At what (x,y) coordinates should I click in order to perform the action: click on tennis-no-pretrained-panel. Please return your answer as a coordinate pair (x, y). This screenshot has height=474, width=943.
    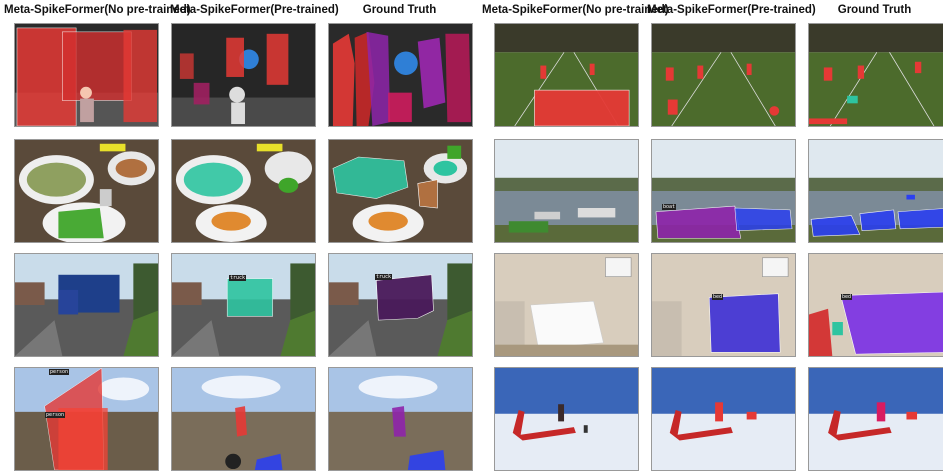
    Looking at the image, I should click on (566, 75).